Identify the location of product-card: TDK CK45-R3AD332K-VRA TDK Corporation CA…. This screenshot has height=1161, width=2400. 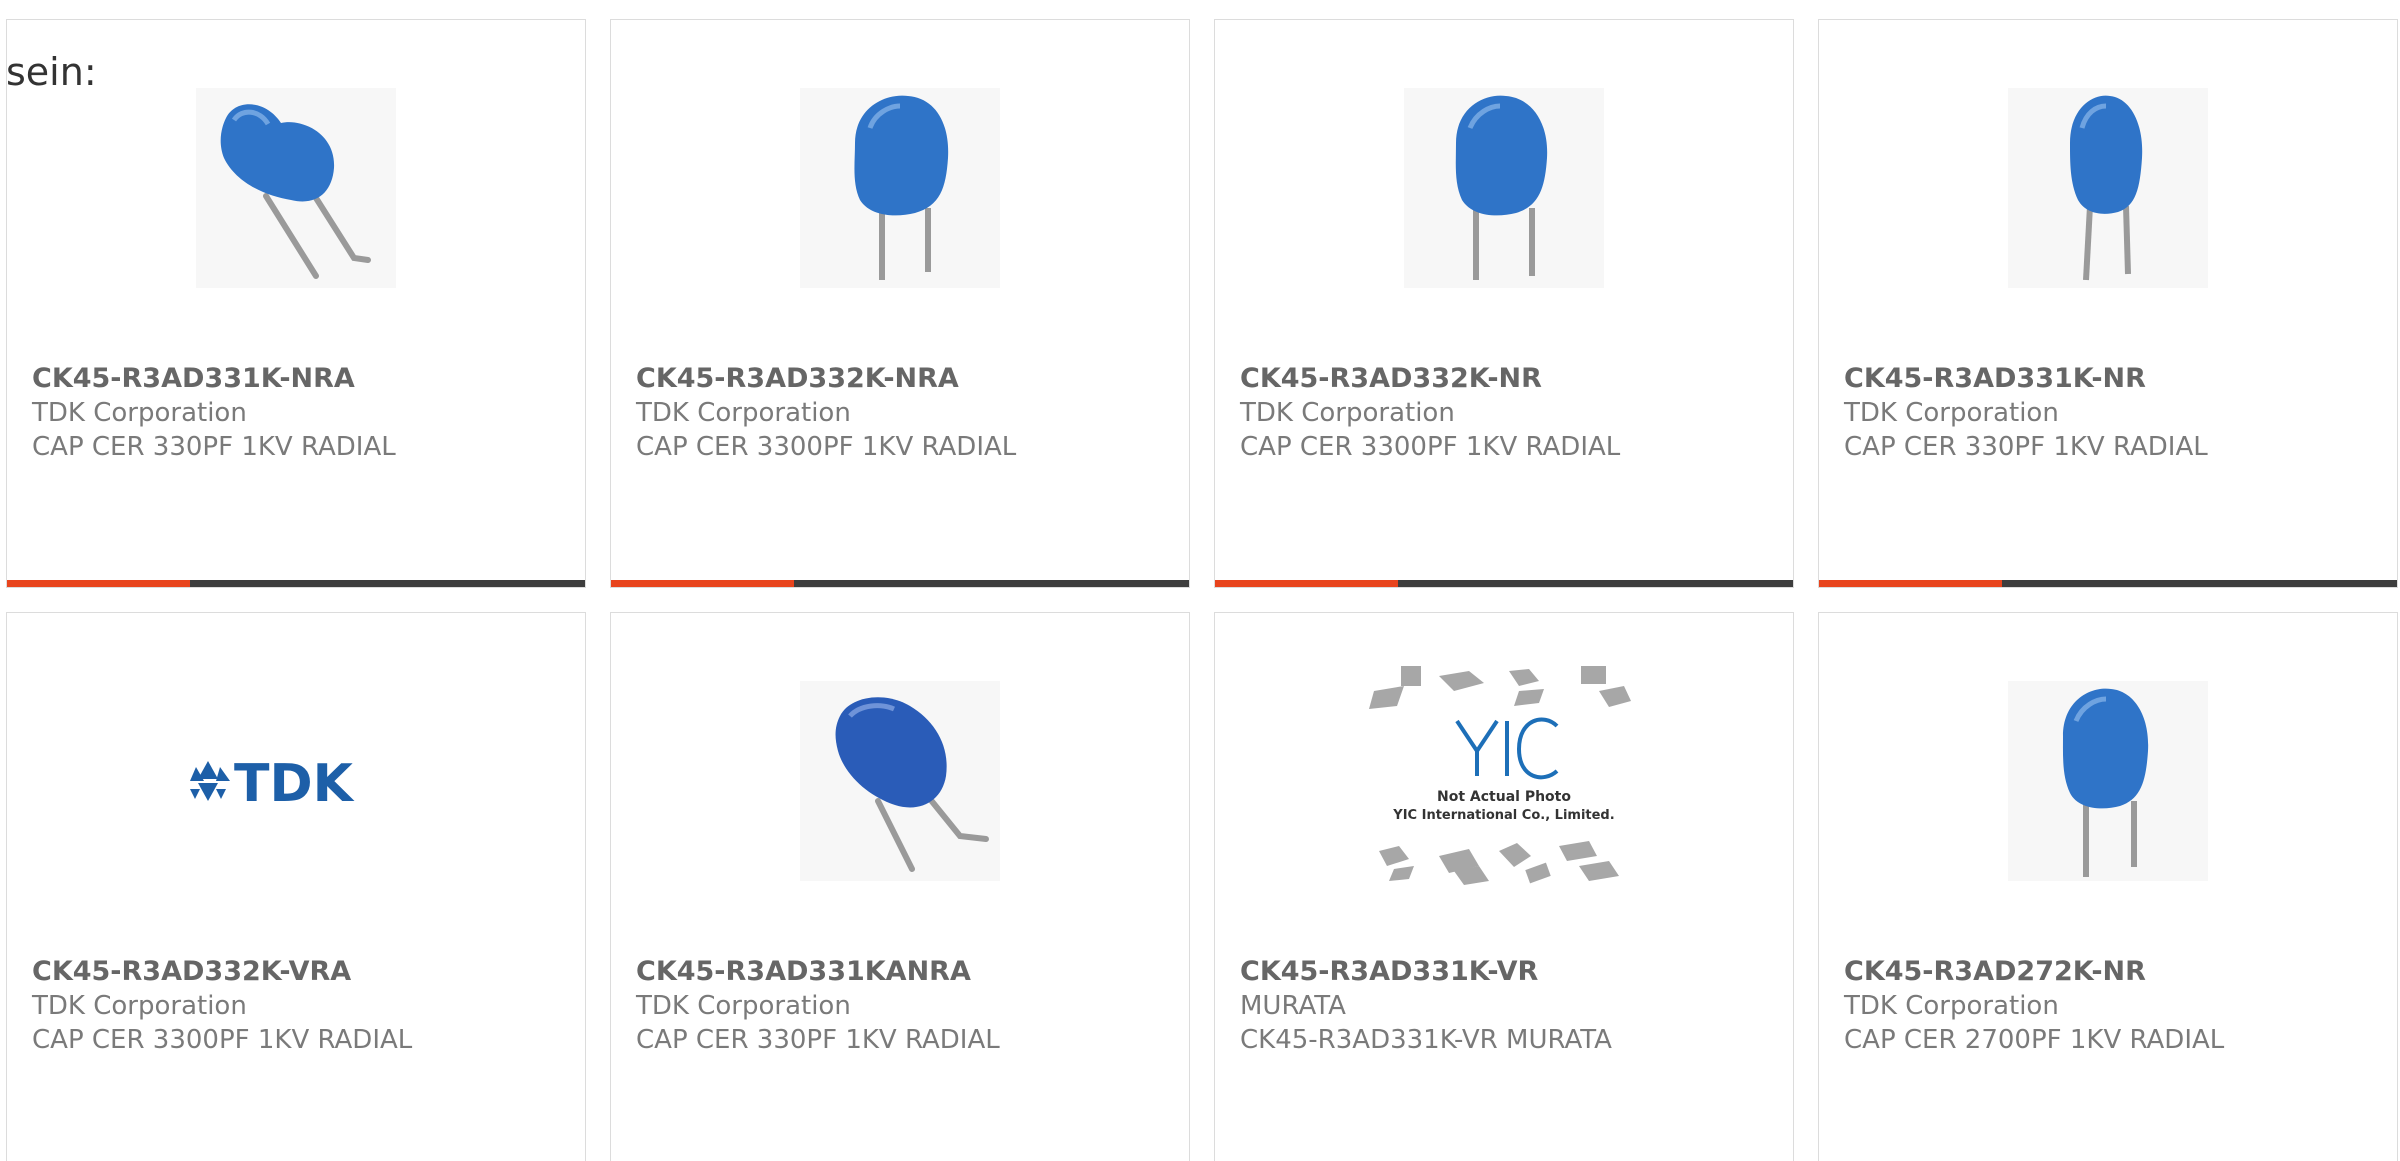
(296, 886).